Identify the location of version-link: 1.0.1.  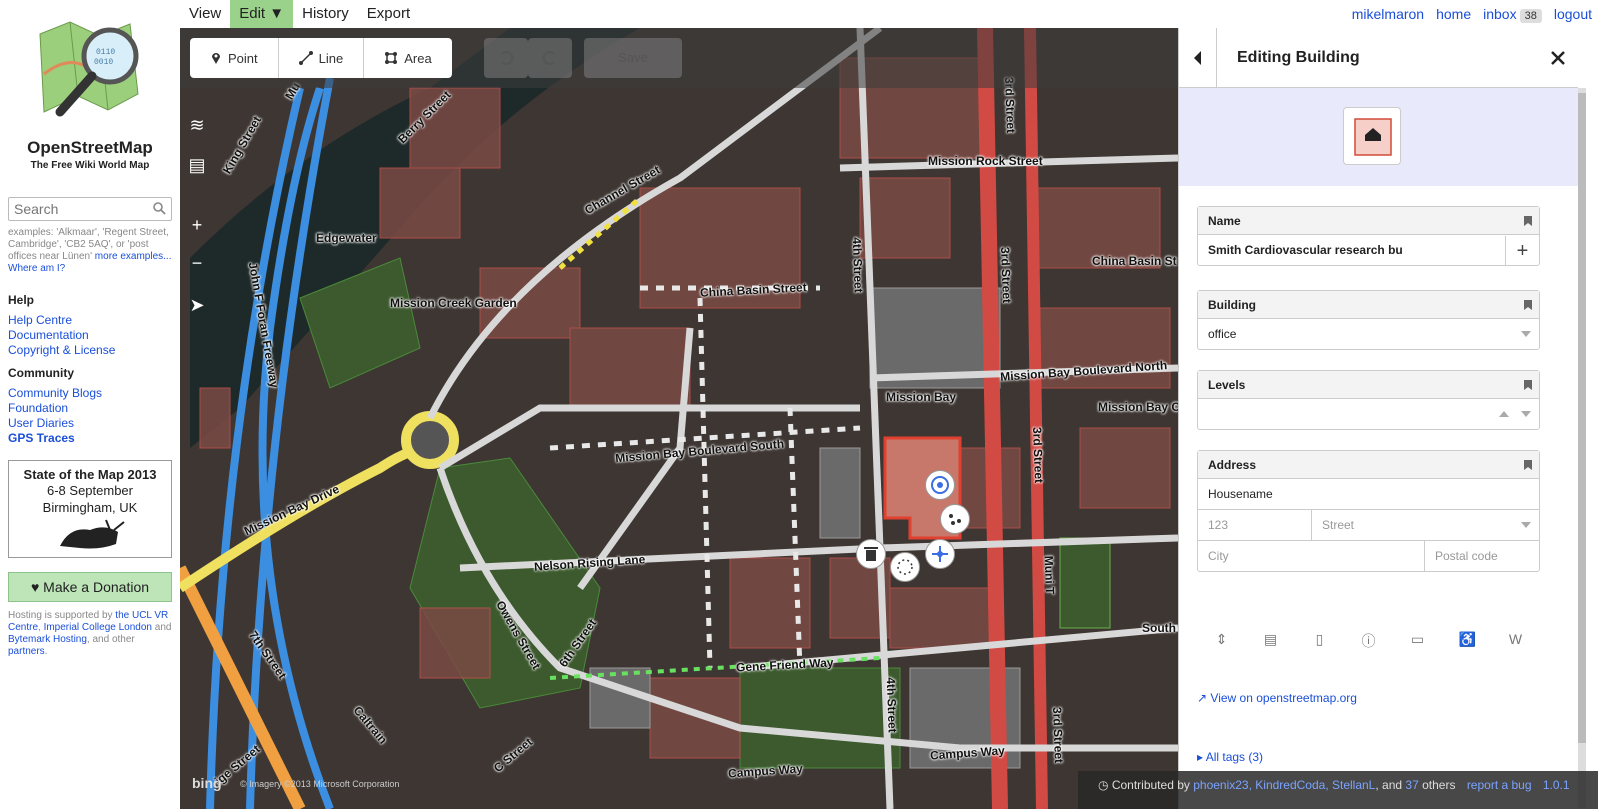
(1556, 785).